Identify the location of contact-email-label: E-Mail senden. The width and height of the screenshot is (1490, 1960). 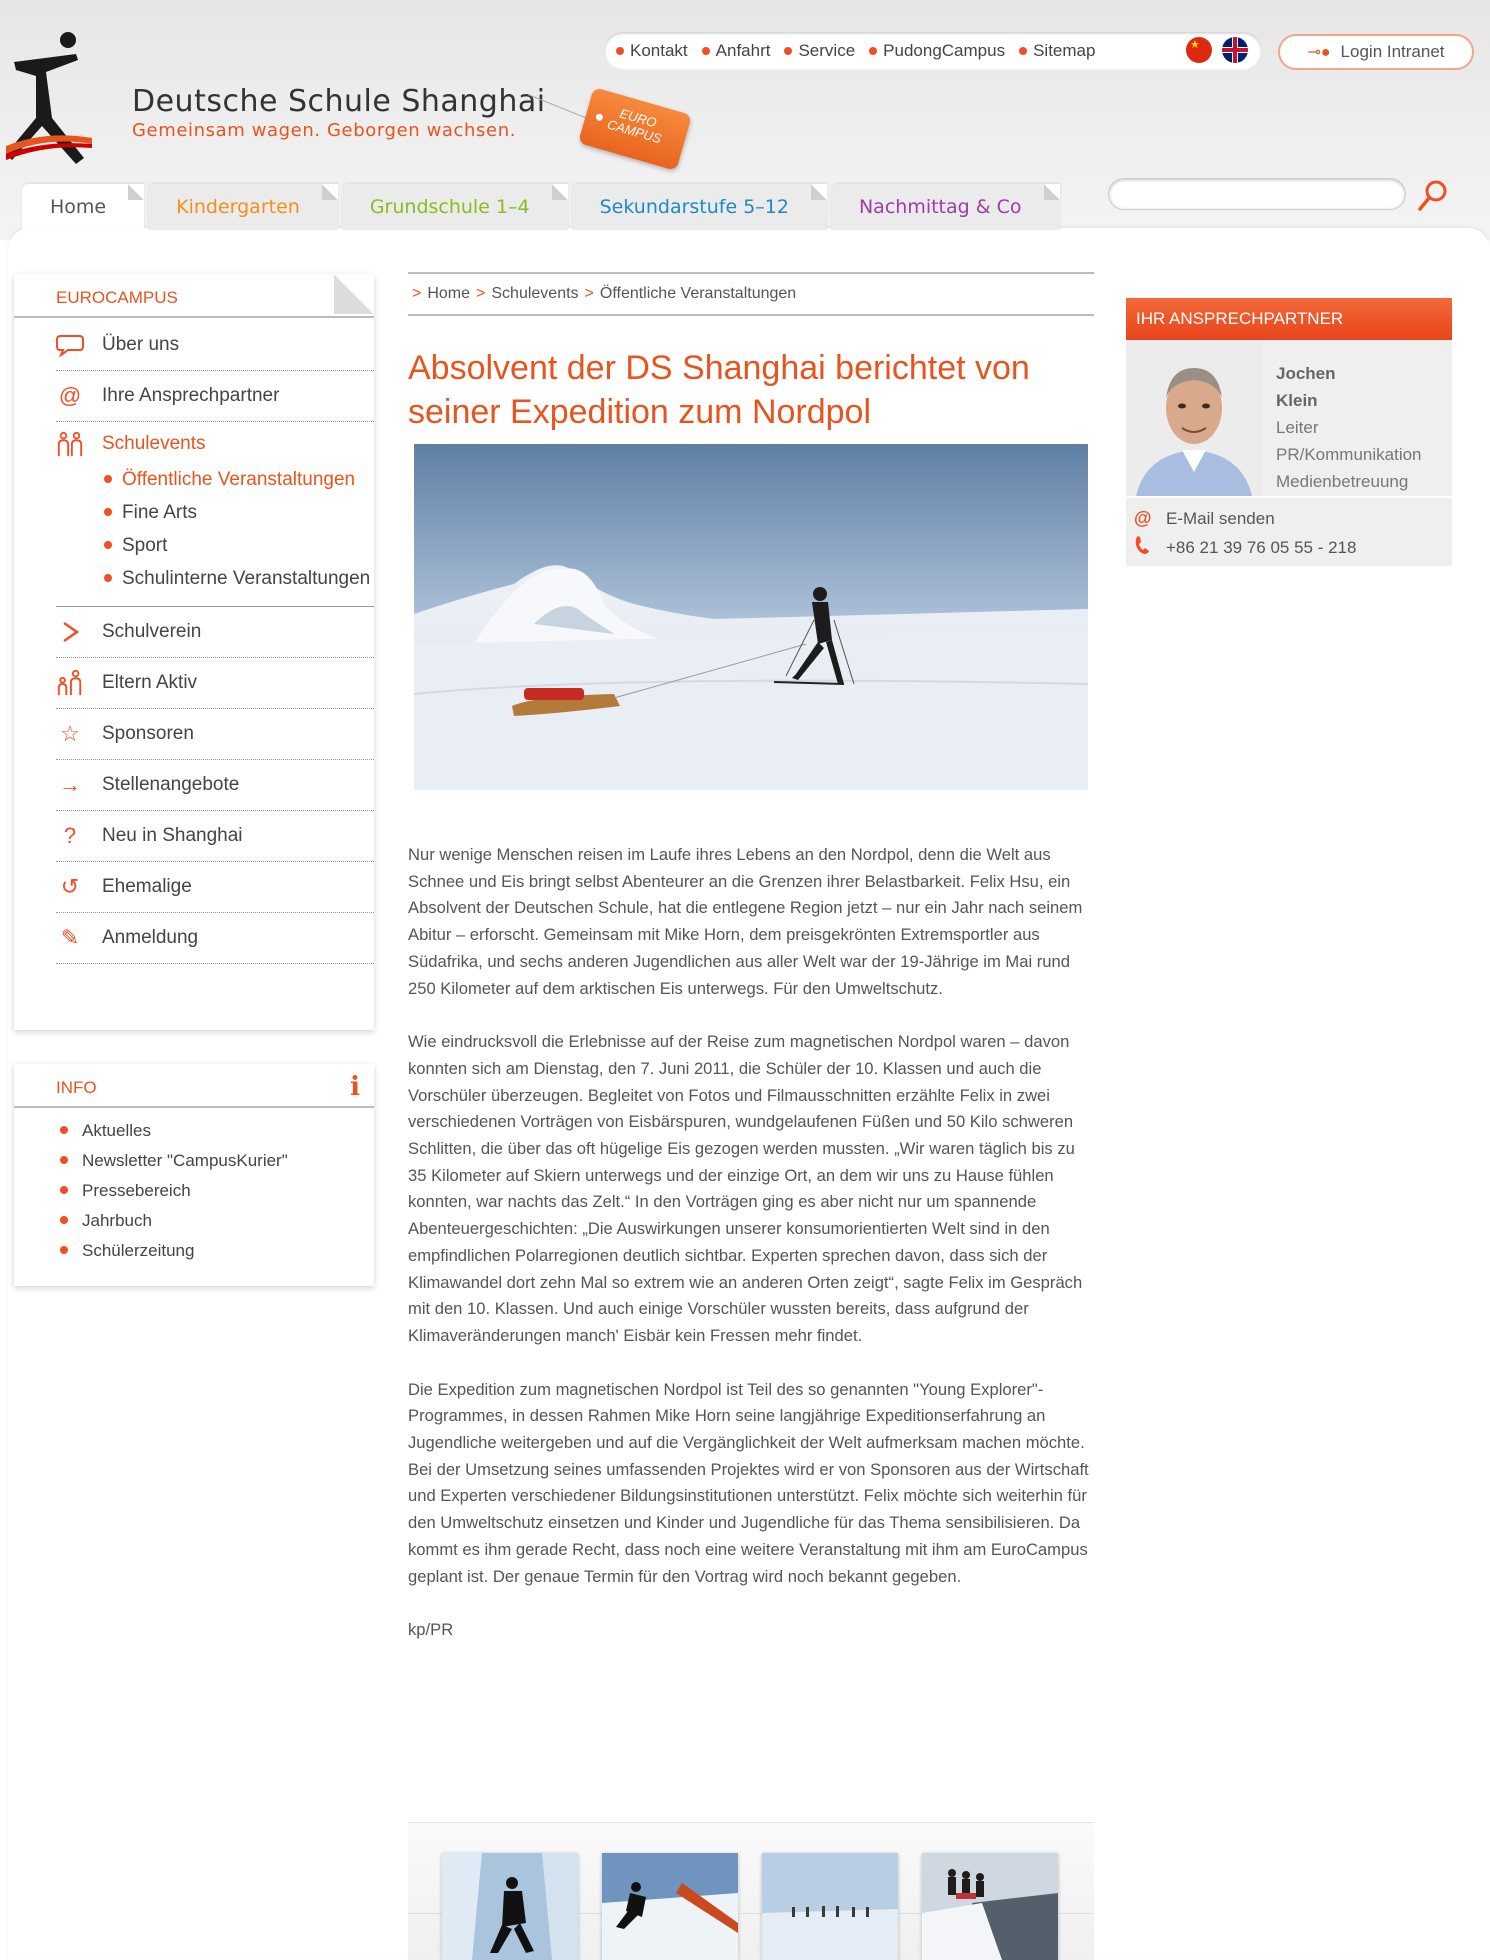
(1220, 518).